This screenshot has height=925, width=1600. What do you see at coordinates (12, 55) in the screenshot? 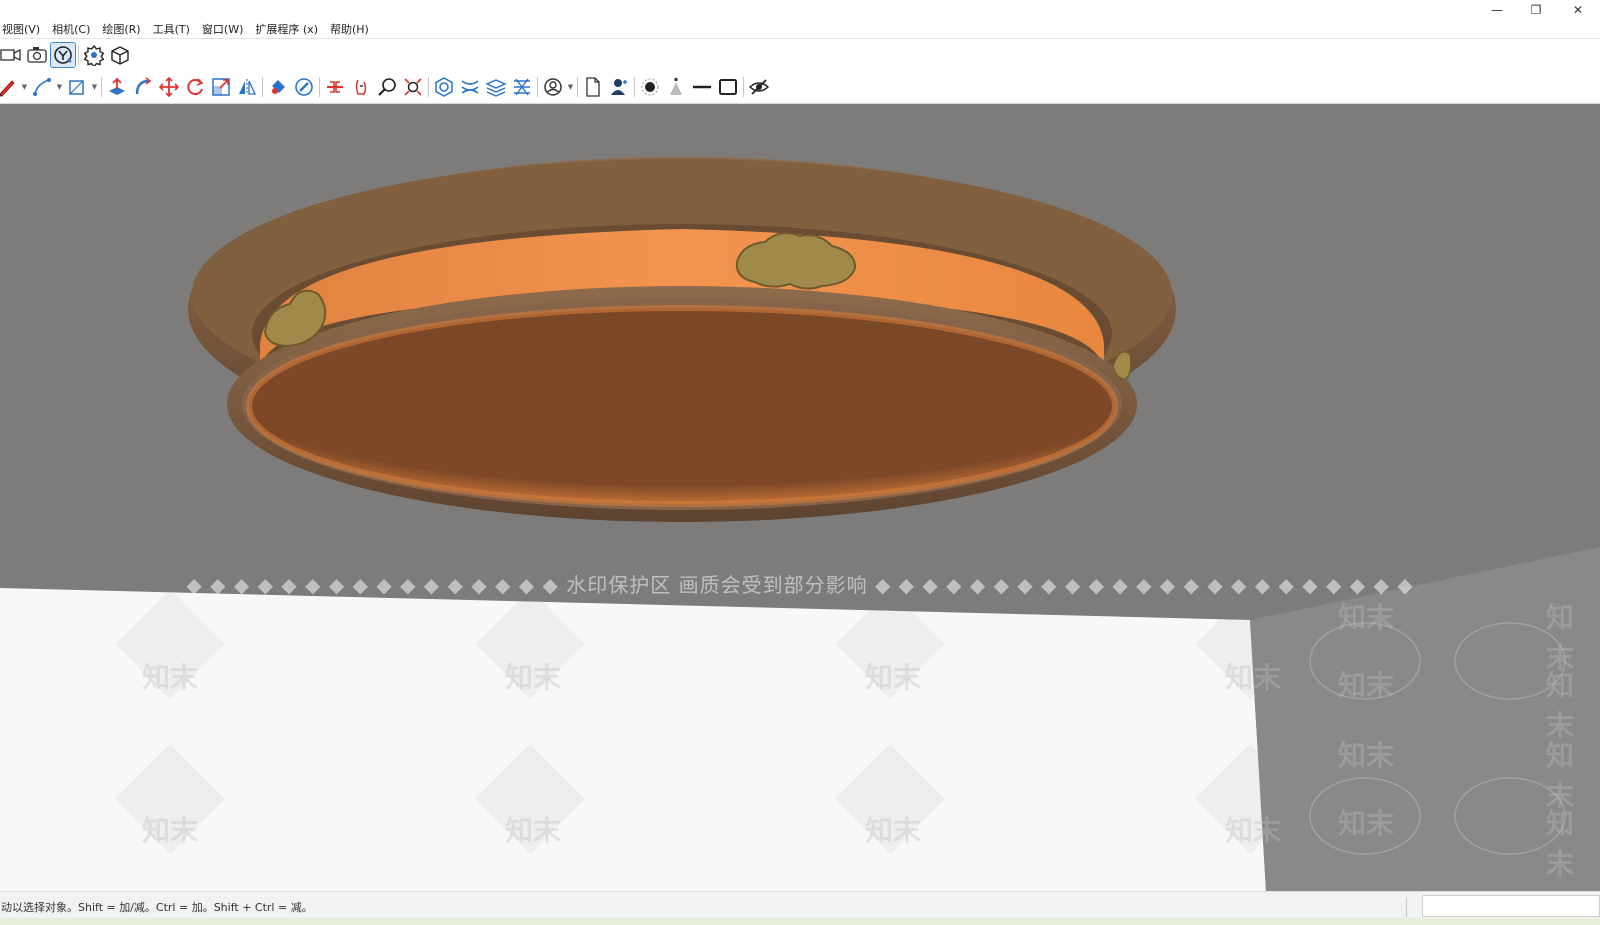
I see `video-camera-icon` at bounding box center [12, 55].